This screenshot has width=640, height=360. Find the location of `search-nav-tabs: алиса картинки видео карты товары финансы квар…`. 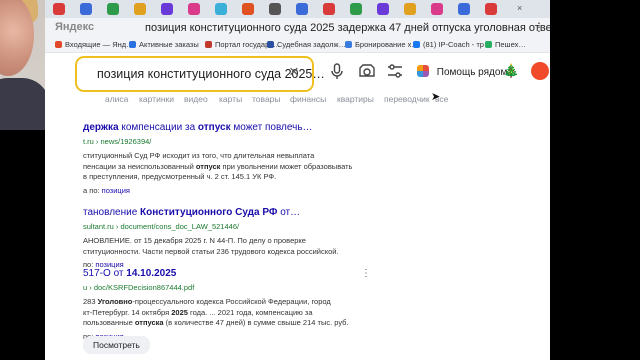

search-nav-tabs: алиса картинки видео карты товары финансы квар… is located at coordinates (305, 101).